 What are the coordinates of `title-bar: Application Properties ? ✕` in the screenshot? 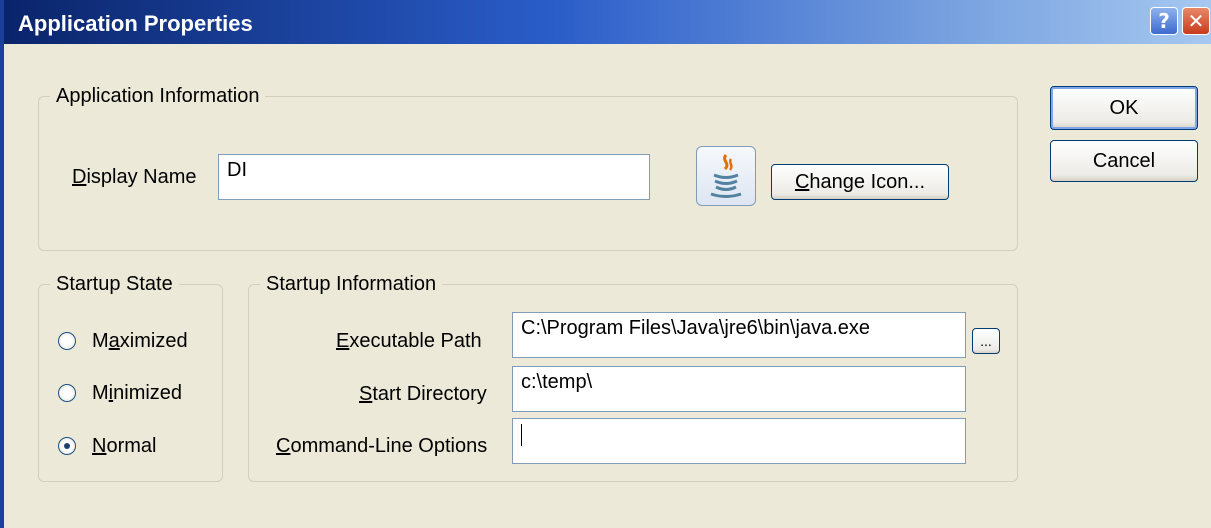 It's located at (607, 22).